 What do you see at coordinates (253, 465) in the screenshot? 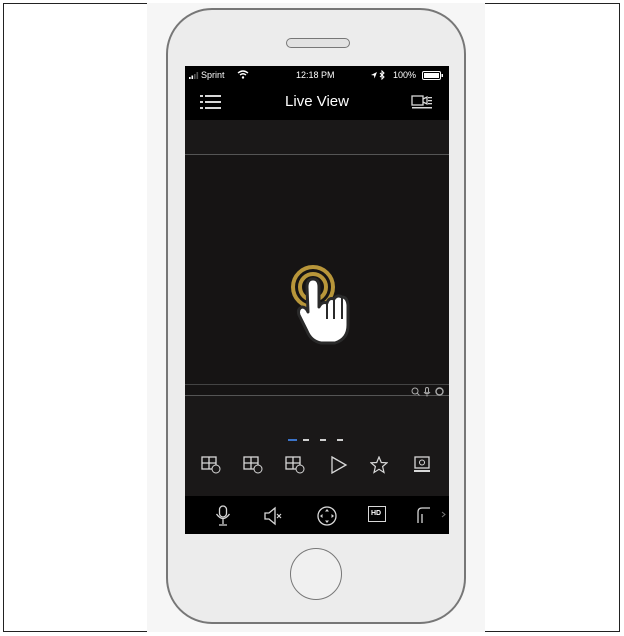
I see `split-9-icon` at bounding box center [253, 465].